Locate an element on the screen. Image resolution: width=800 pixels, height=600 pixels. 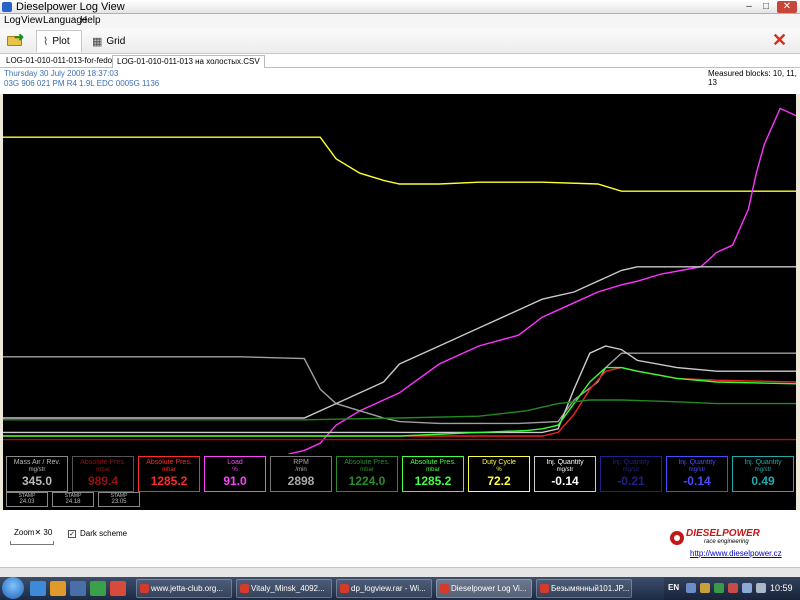
menu-view: View is located at coordinates (32, 20).